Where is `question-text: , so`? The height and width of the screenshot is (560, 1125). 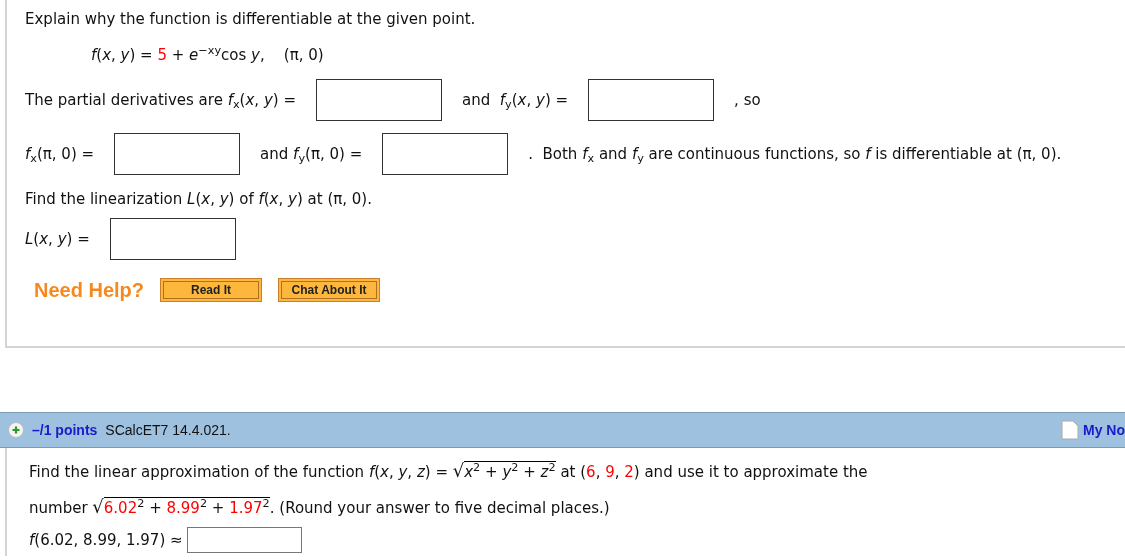 question-text: , so is located at coordinates (747, 100).